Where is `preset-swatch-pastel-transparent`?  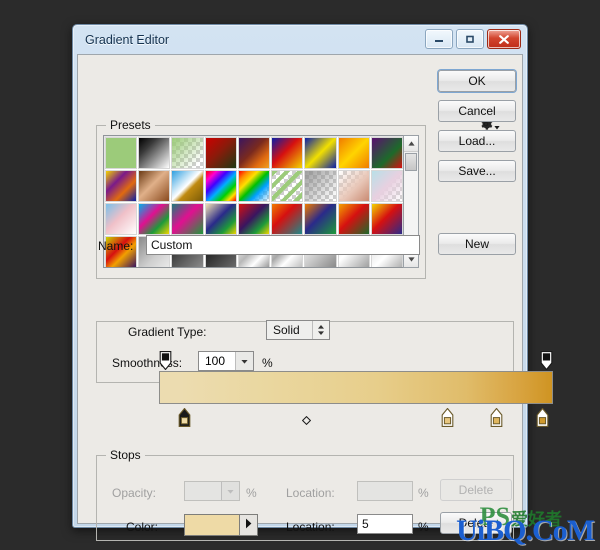
preset-swatch-pastel-transparent is located at coordinates (386, 186).